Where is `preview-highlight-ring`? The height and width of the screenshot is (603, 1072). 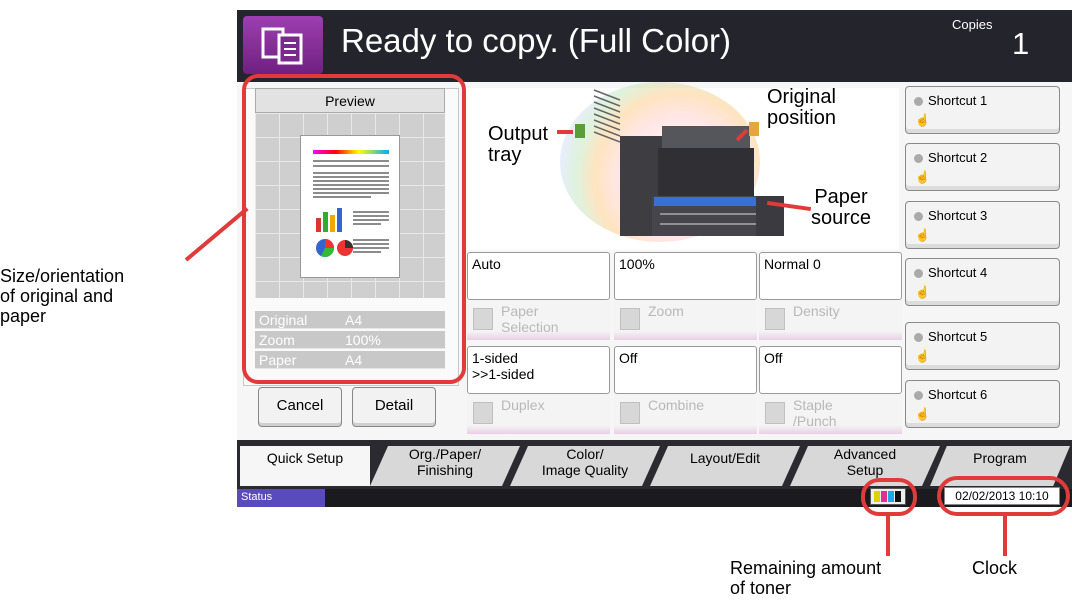
preview-highlight-ring is located at coordinates (354, 229).